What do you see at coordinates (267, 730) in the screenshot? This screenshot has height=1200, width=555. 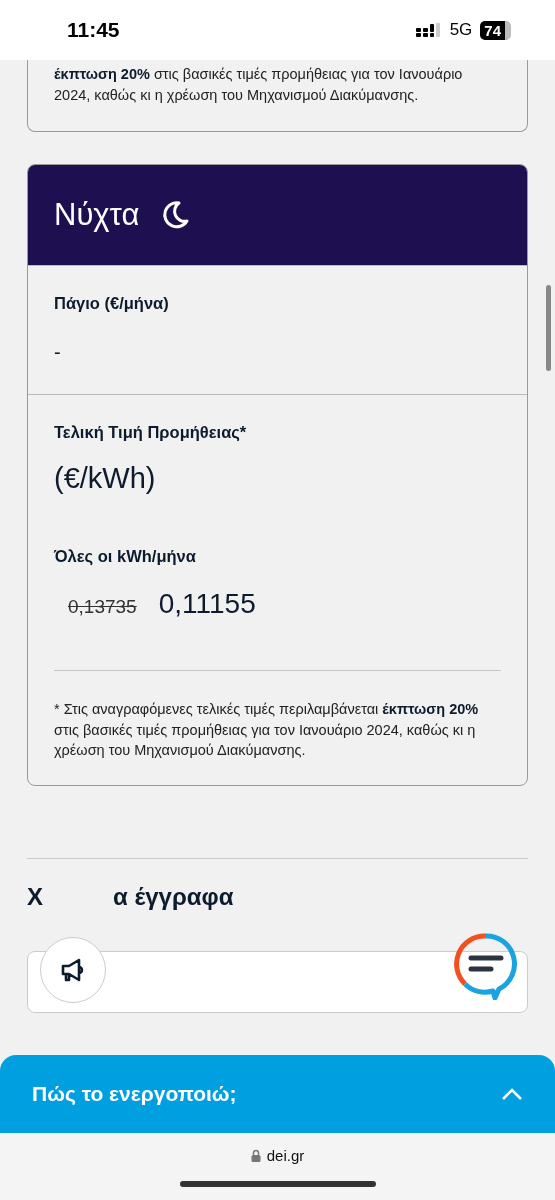 I see `footnote-text: * Στις αναγραφόμενες τελικές τιμές περιλαμβάνεται έκπτωση 20% στις βασικές τιμές προμήθειας για τον Ιανουάριο 2024, καθώς κι η χρέωση του Μηχανισμού Διακύμανσης.` at bounding box center [267, 730].